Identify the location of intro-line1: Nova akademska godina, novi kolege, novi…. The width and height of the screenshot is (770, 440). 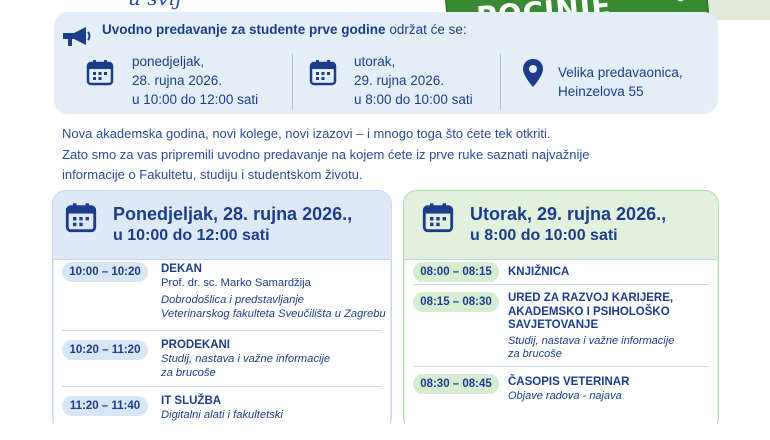
(306, 133).